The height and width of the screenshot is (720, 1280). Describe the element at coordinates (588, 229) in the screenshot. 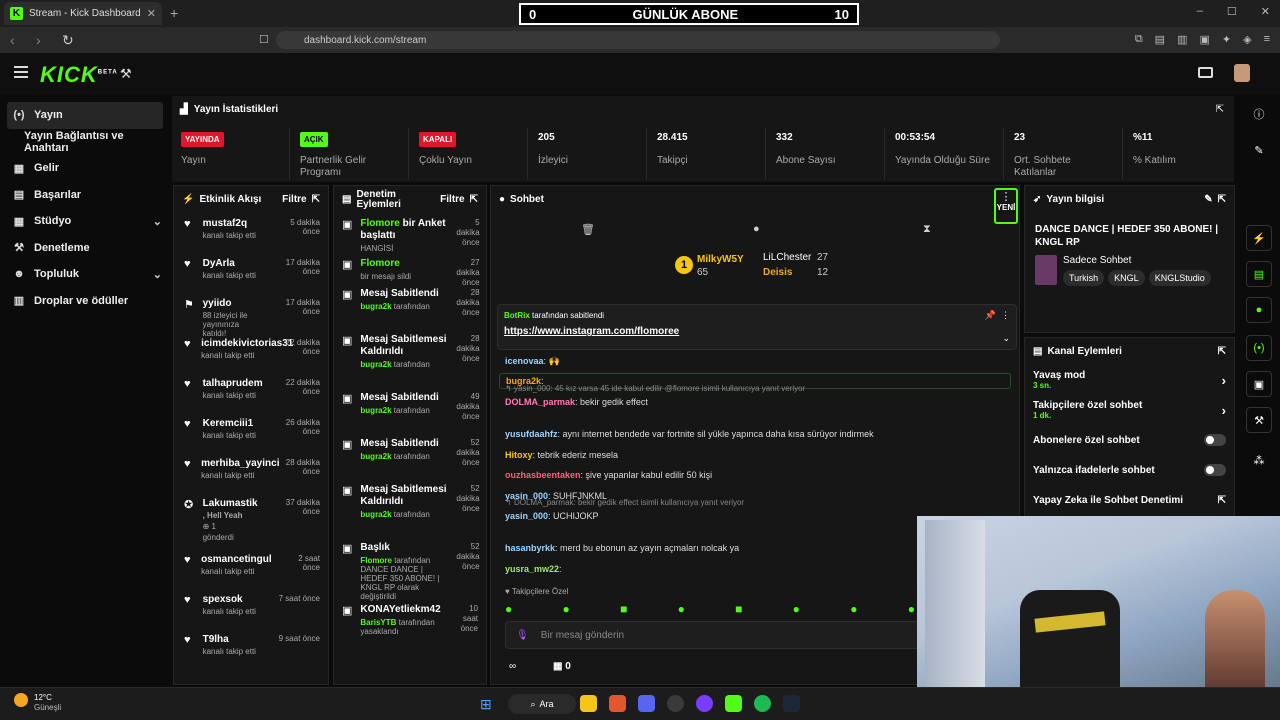

I see `trash-icon: 🗑` at that location.